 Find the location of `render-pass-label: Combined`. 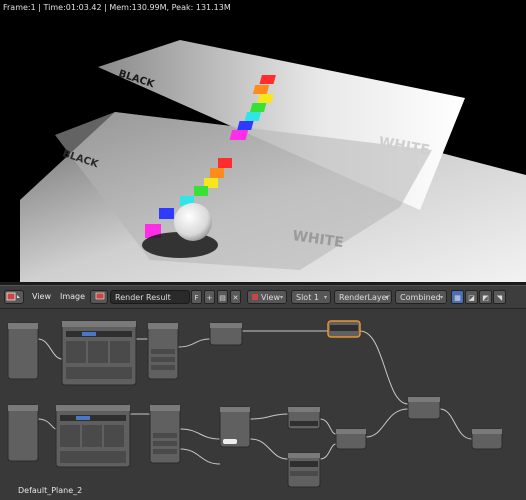

render-pass-label: Combined is located at coordinates (420, 297).